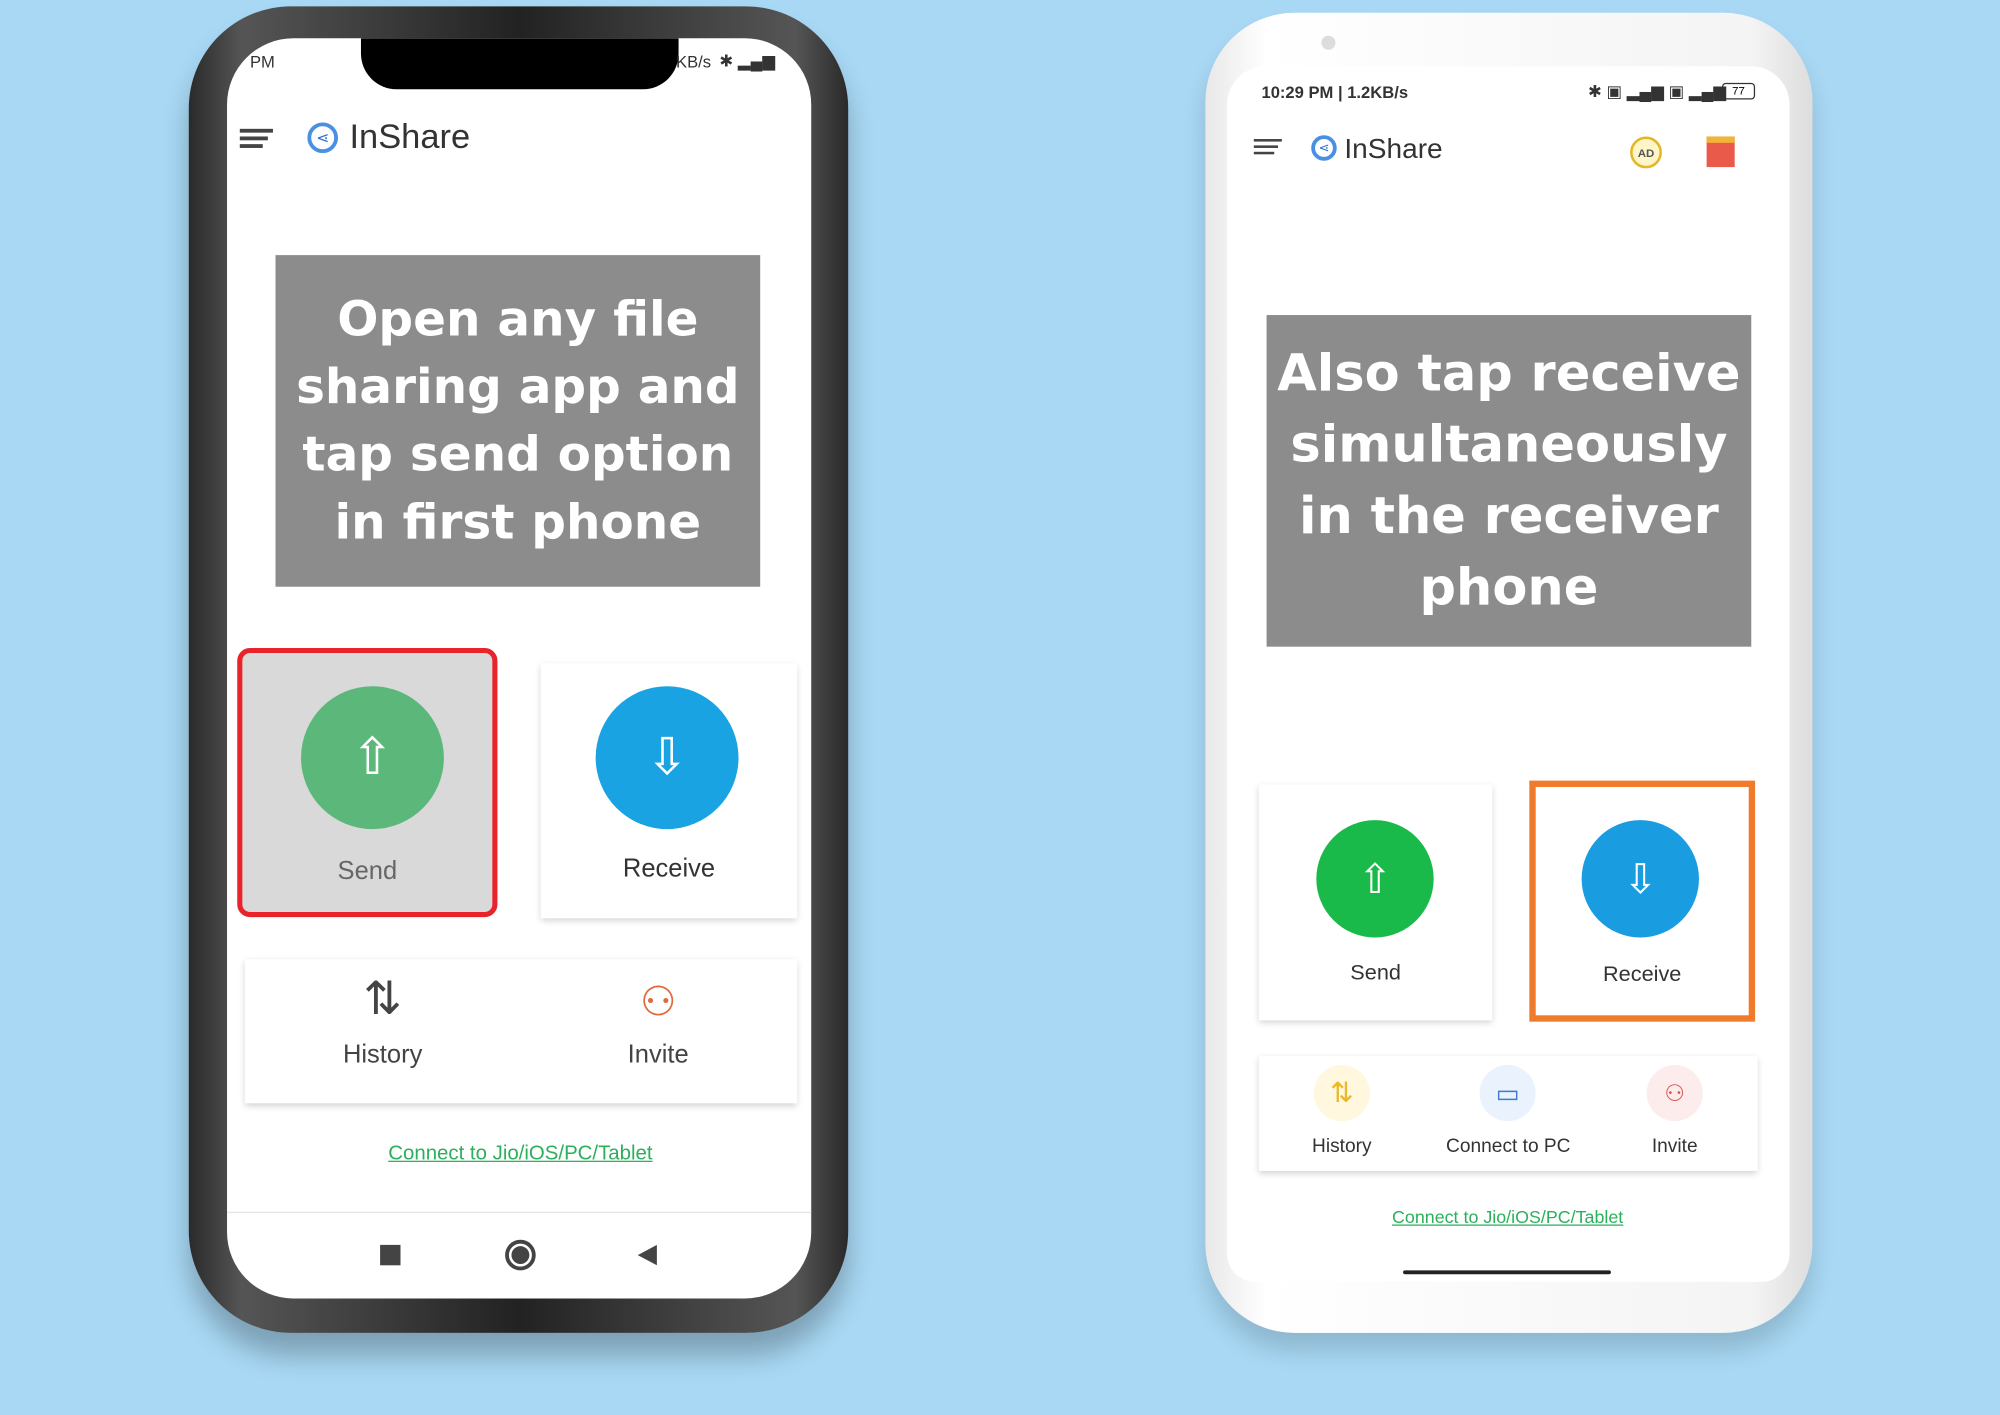 This screenshot has width=2000, height=1415. I want to click on tools-card: ⇅ History ⚇ Invite, so click(521, 1031).